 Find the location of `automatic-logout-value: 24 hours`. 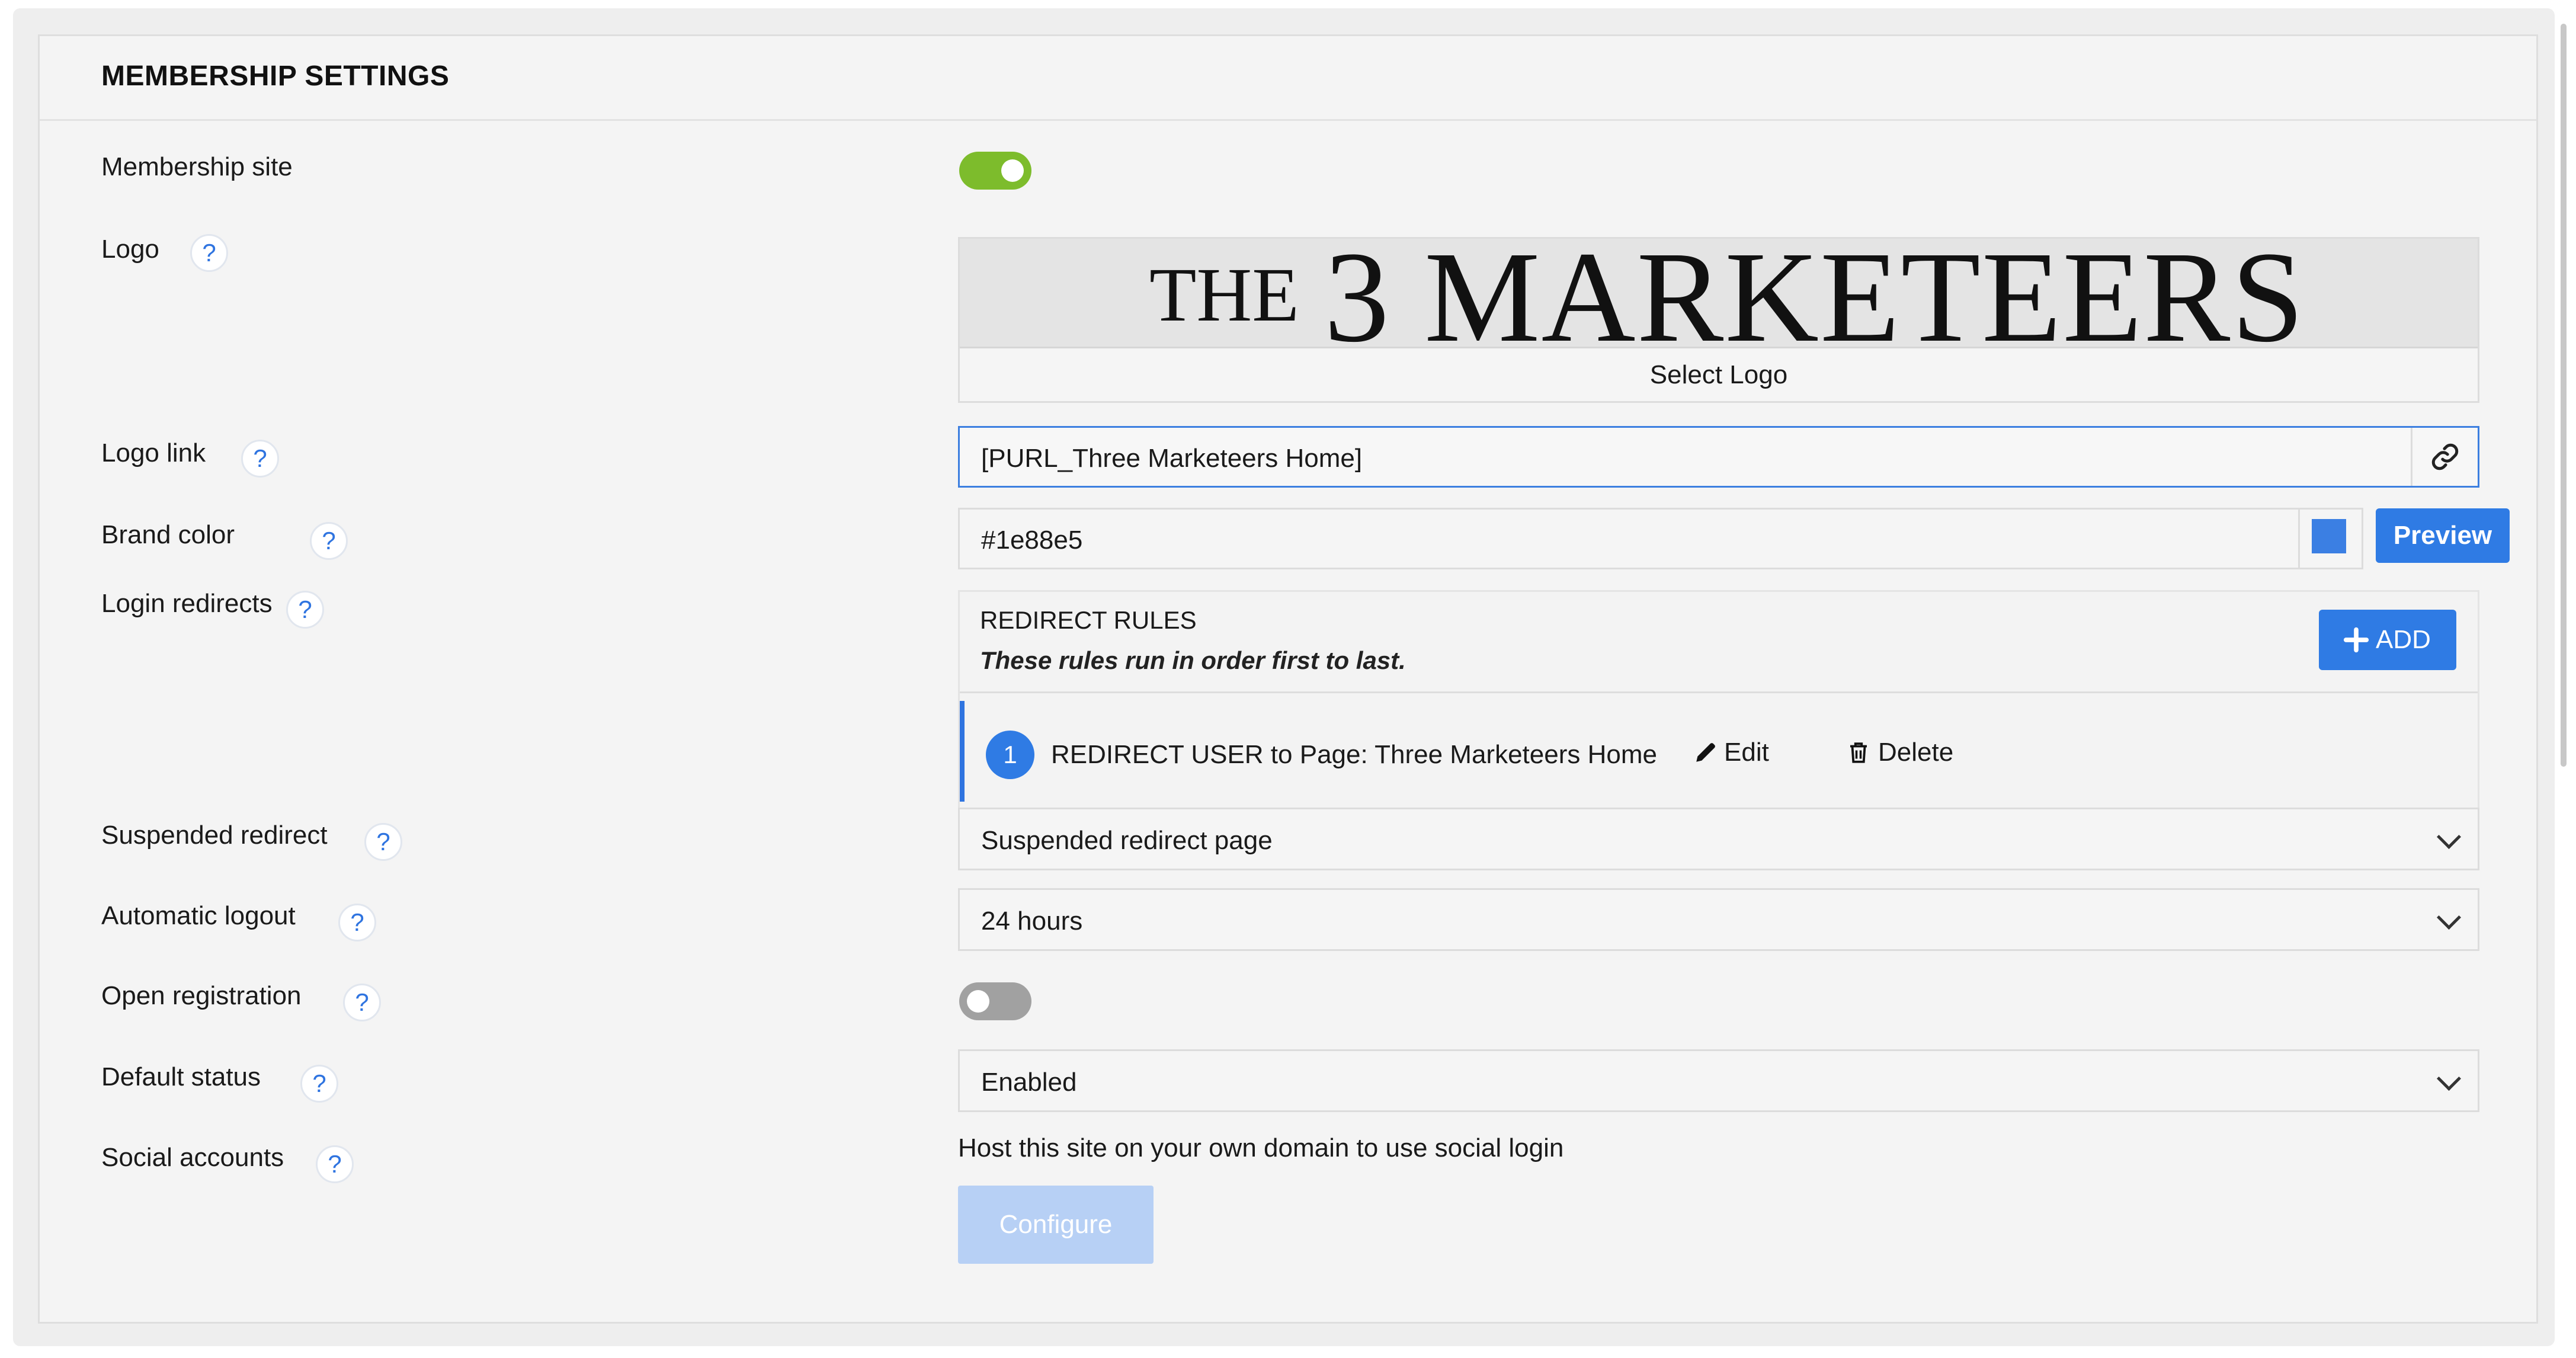

automatic-logout-value: 24 hours is located at coordinates (1032, 921).